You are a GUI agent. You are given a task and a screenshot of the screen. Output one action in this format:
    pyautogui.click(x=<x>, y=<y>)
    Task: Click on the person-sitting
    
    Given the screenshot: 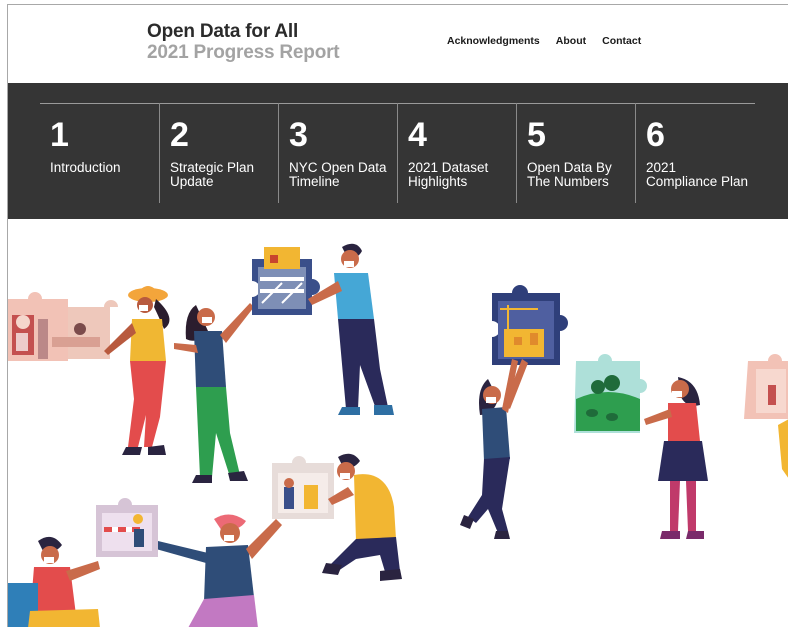 What is the action you would take?
    pyautogui.click(x=54, y=581)
    